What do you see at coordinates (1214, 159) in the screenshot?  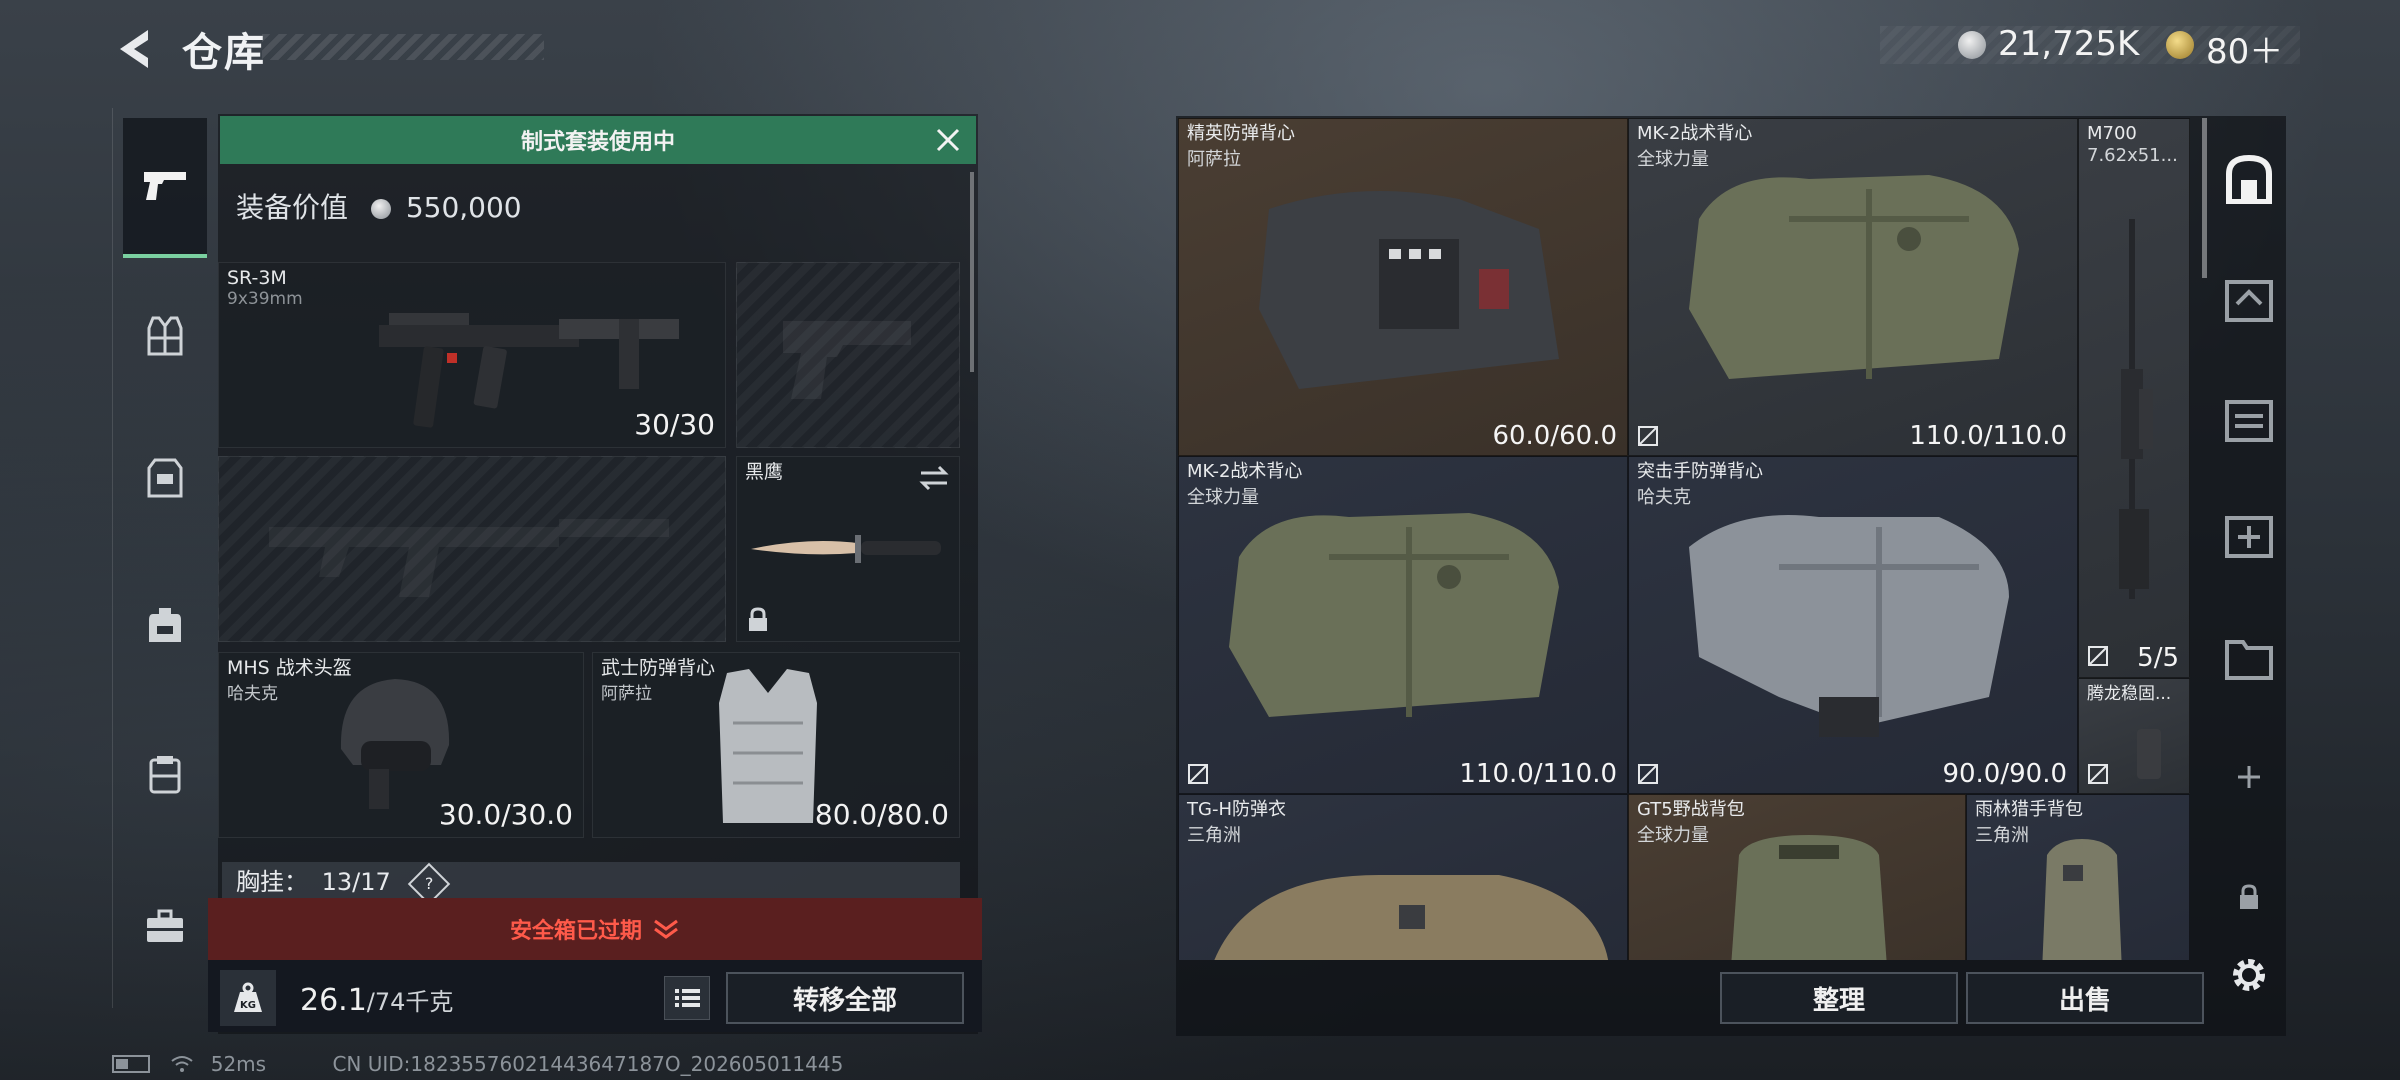 I see `item-brand: 阿萨拉` at bounding box center [1214, 159].